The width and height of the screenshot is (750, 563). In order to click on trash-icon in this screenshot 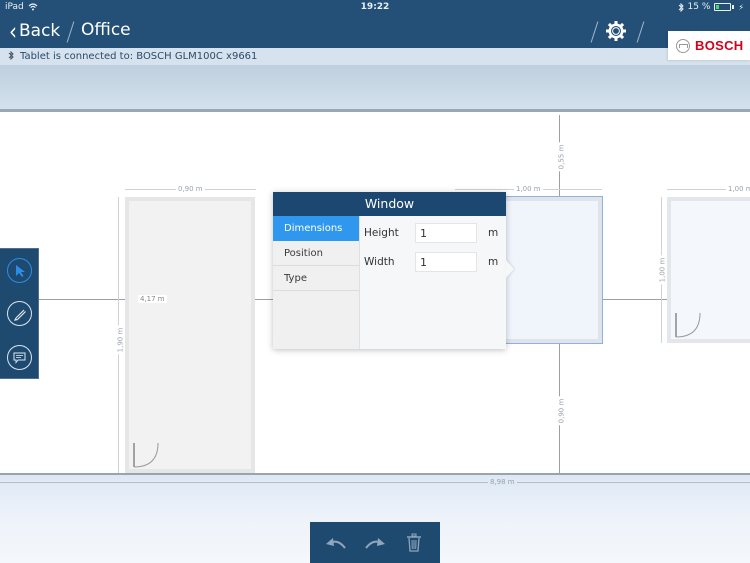, I will do `click(414, 542)`.